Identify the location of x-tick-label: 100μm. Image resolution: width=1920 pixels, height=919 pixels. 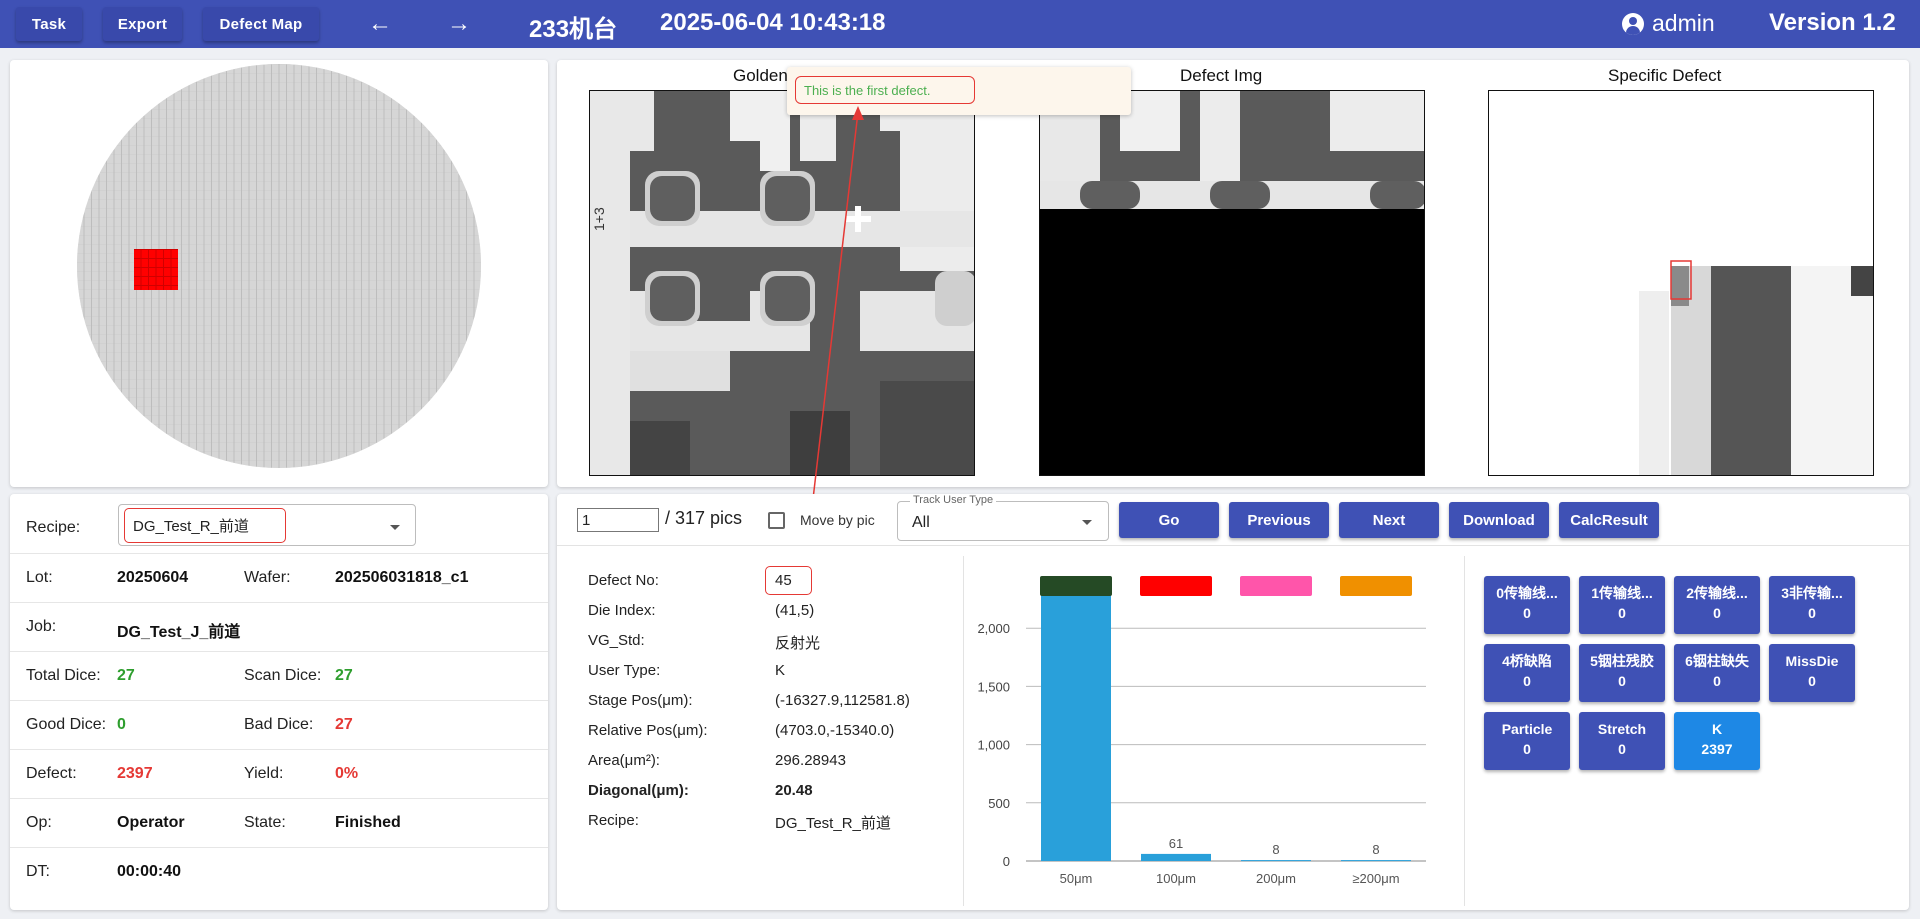
(1176, 878).